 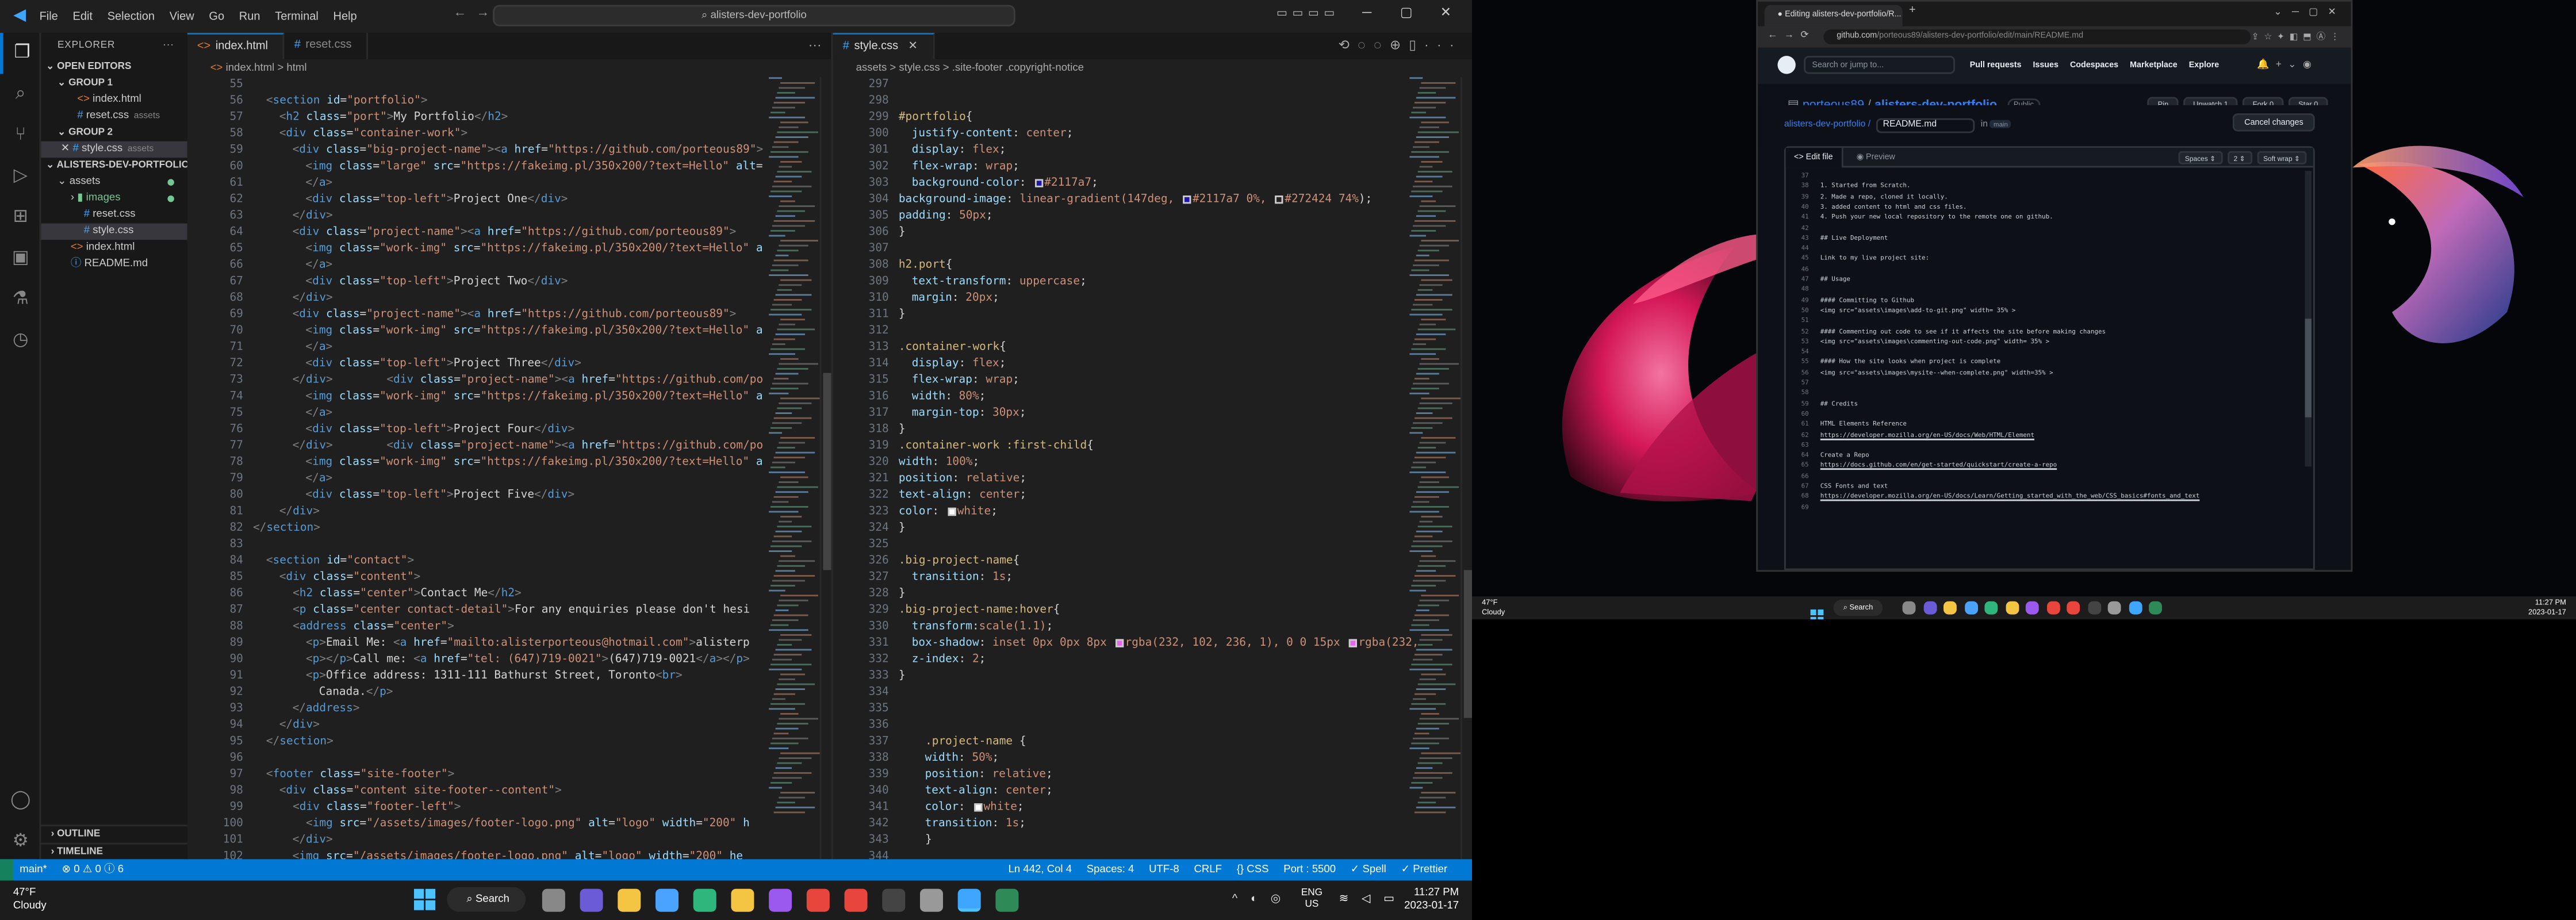 What do you see at coordinates (6, 870) in the screenshot?
I see `remote-indicator-icon` at bounding box center [6, 870].